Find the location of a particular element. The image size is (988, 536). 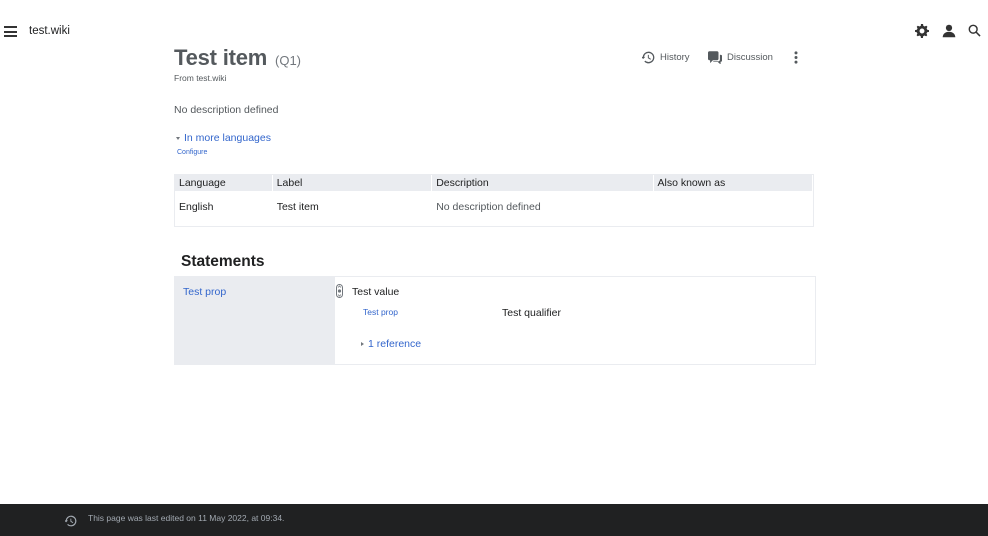

from-site-note: From test.wiki is located at coordinates (200, 78).